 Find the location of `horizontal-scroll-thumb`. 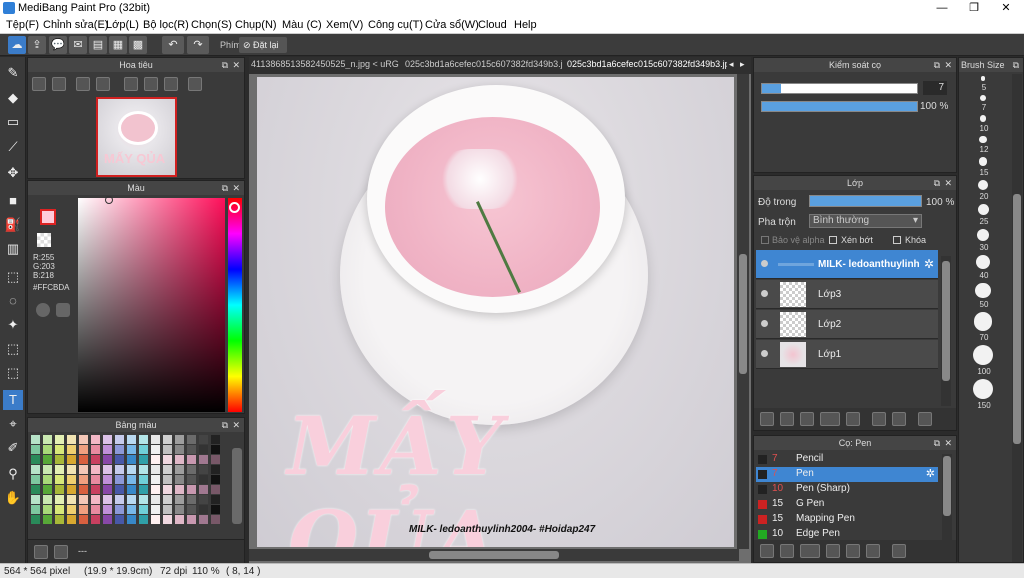

horizontal-scroll-thumb is located at coordinates (494, 555).